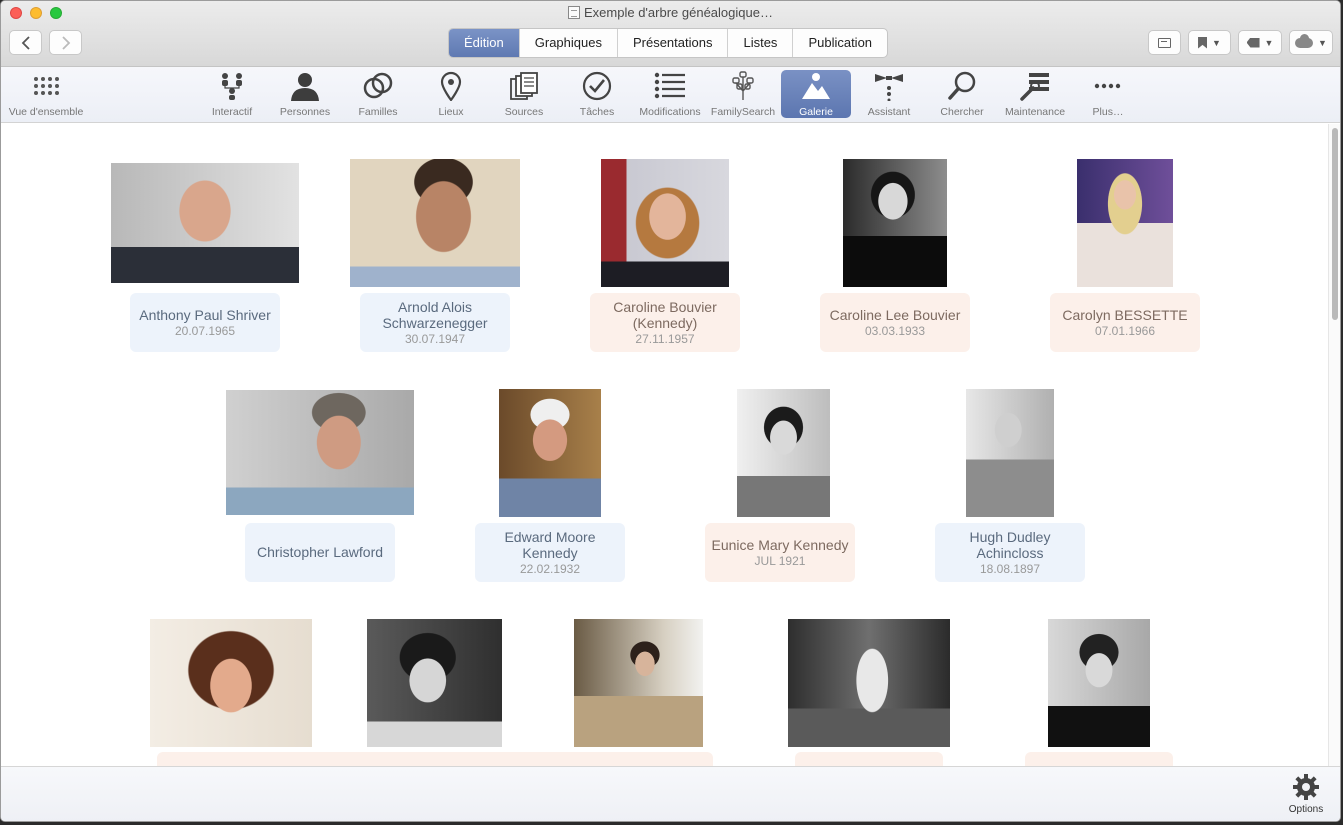 The width and height of the screenshot is (1343, 825). What do you see at coordinates (1304, 40) in the screenshot?
I see `cloud-icon` at bounding box center [1304, 40].